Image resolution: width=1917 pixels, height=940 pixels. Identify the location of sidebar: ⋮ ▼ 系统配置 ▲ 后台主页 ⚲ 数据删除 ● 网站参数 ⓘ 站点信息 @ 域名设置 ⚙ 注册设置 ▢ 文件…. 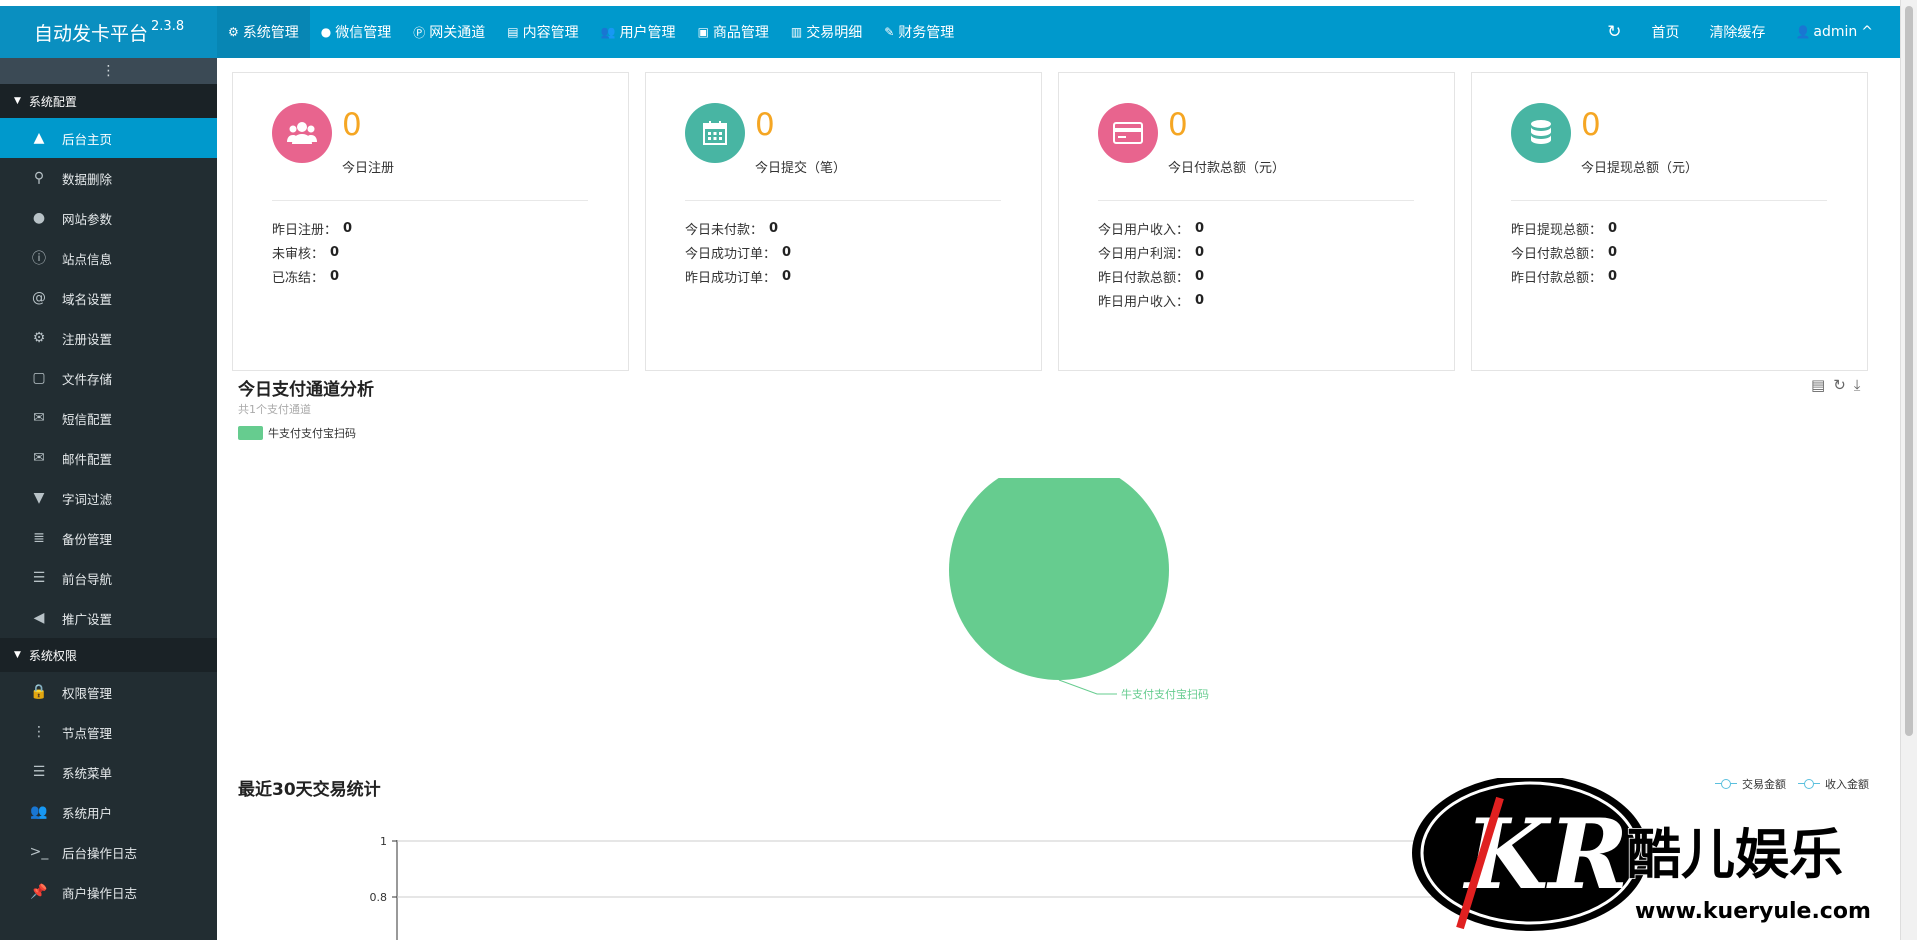
(108, 499).